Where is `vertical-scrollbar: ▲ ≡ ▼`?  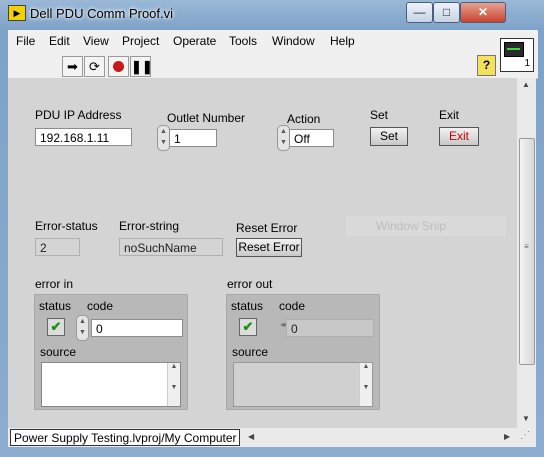 vertical-scrollbar: ▲ ≡ ▼ is located at coordinates (526, 253).